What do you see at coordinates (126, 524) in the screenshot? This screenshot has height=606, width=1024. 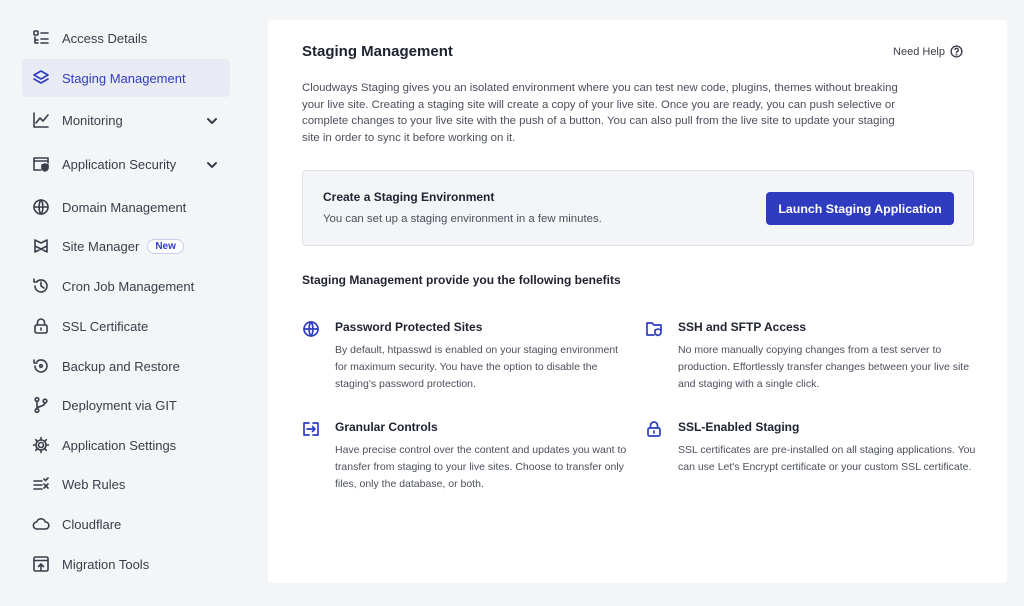 I see `sidebar-item-cloudflare: Cloudflare` at bounding box center [126, 524].